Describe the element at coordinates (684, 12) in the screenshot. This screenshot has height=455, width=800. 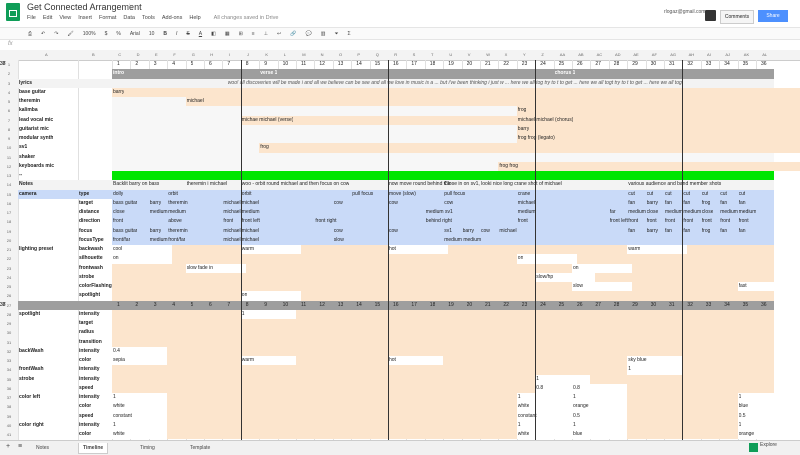
I see `user-email: rlogaz@gmail.com` at that location.